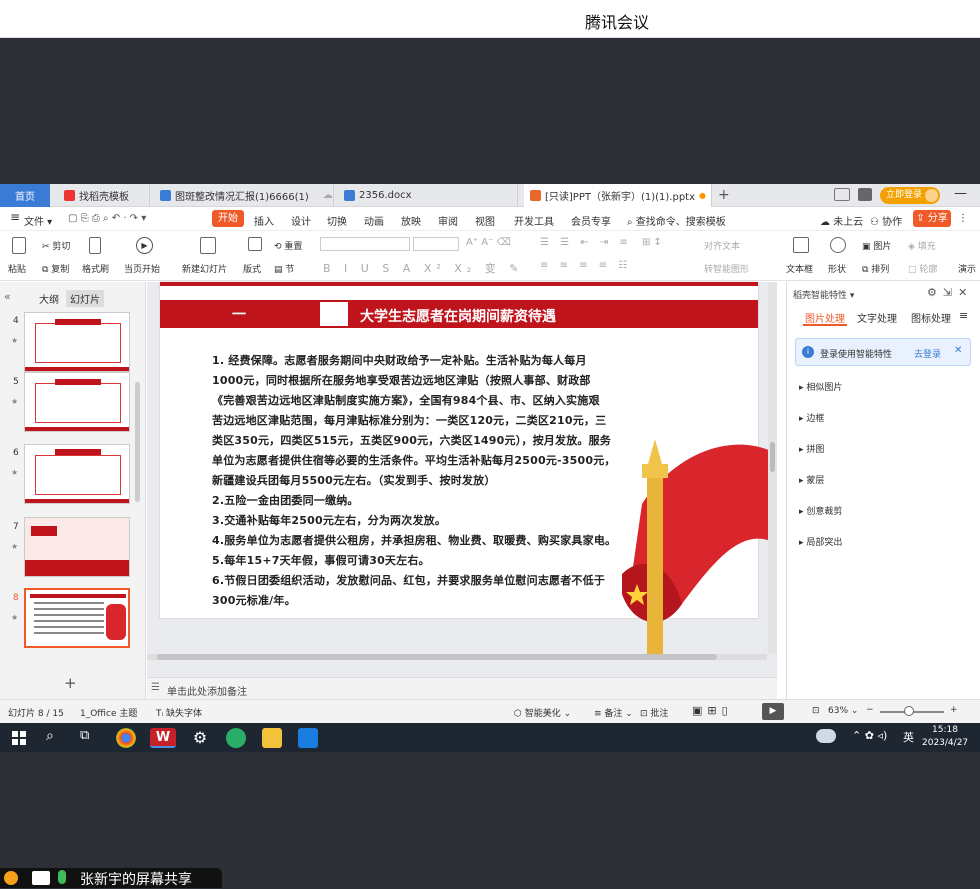 This screenshot has width=980, height=889. I want to click on list-icons: ☰ ☰ ⇤ ⇥ ≡, so click(586, 242).